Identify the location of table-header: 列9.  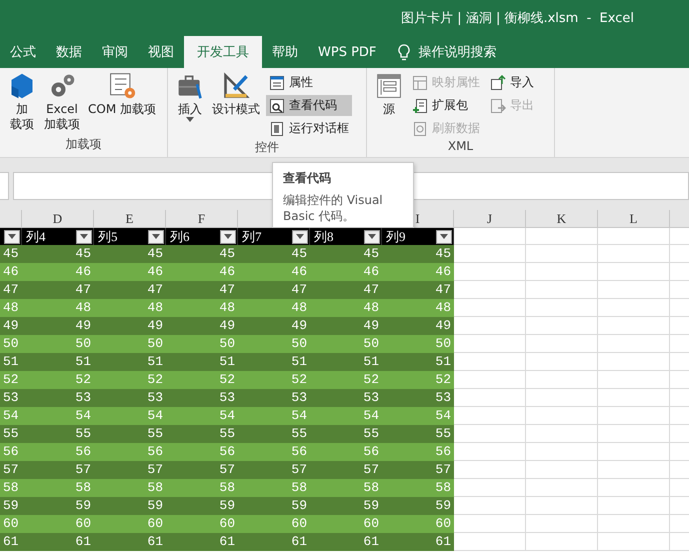
(396, 237).